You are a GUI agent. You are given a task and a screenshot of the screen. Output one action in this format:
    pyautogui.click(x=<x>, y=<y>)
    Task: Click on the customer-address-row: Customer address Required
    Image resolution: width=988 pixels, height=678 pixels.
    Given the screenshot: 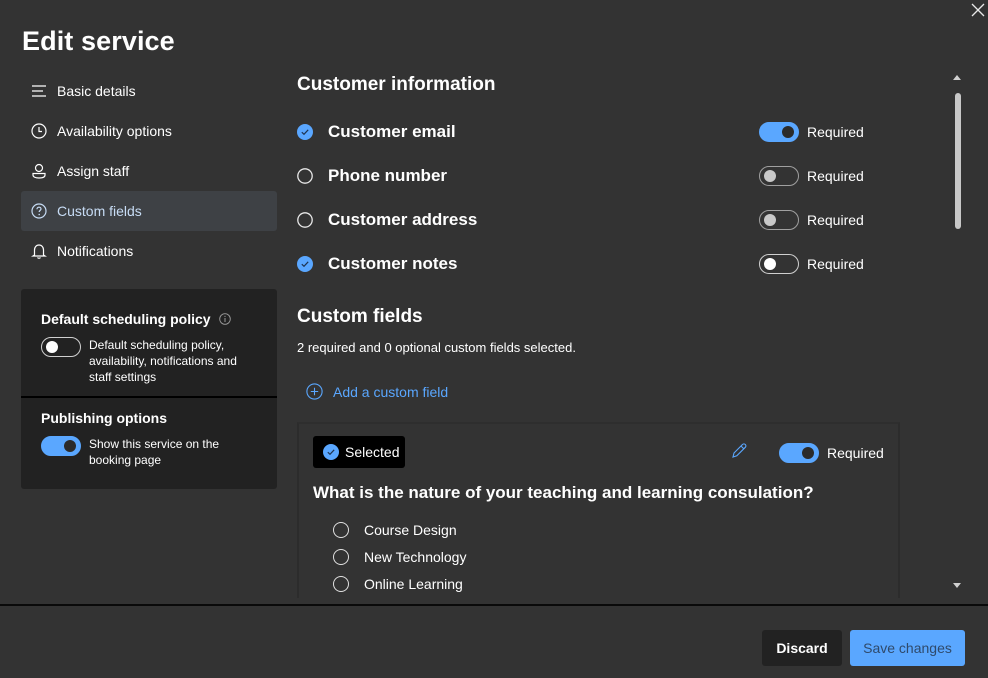 What is the action you would take?
    pyautogui.click(x=589, y=220)
    